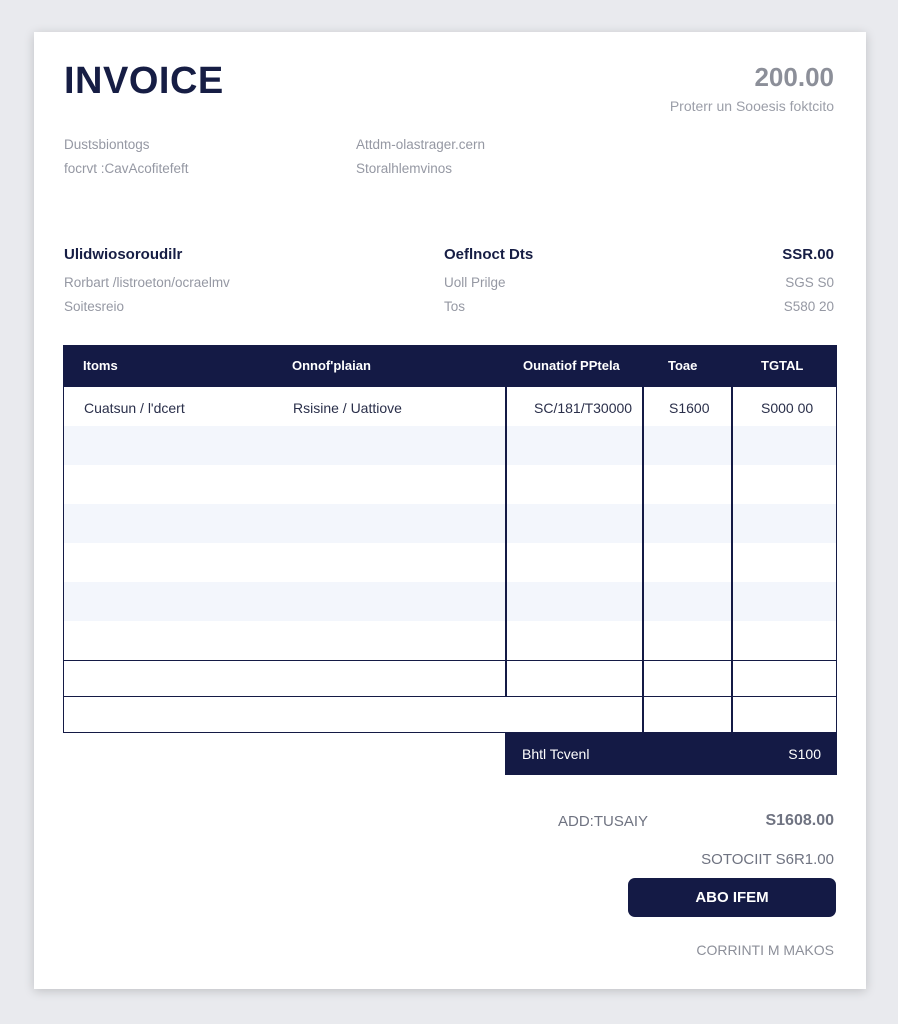 The height and width of the screenshot is (1024, 898). Describe the element at coordinates (799, 820) in the screenshot. I see `summary-value: S1608.00` at that location.